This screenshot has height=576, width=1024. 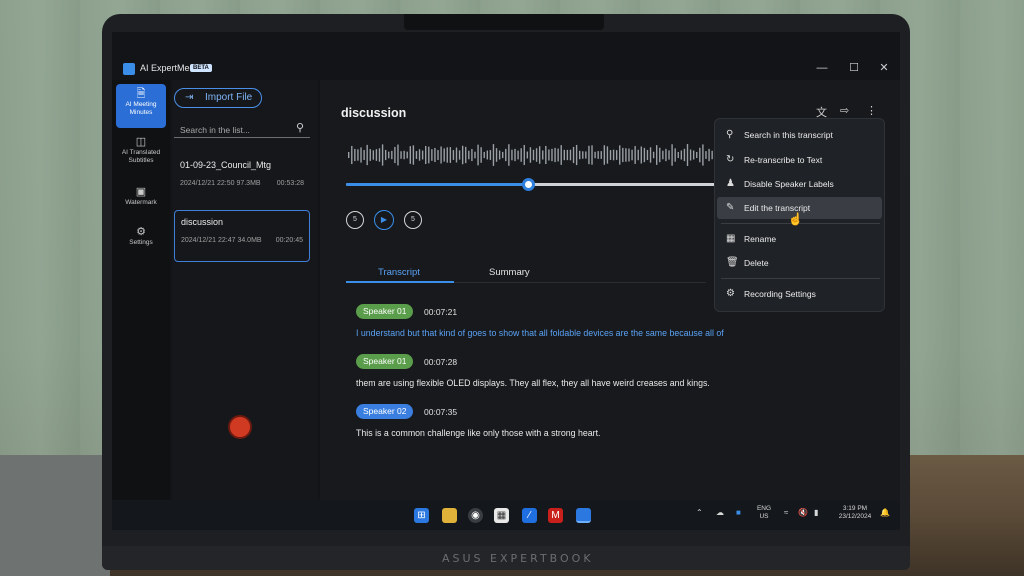 What do you see at coordinates (440, 412) in the screenshot?
I see `timestamp: 00:07:35` at bounding box center [440, 412].